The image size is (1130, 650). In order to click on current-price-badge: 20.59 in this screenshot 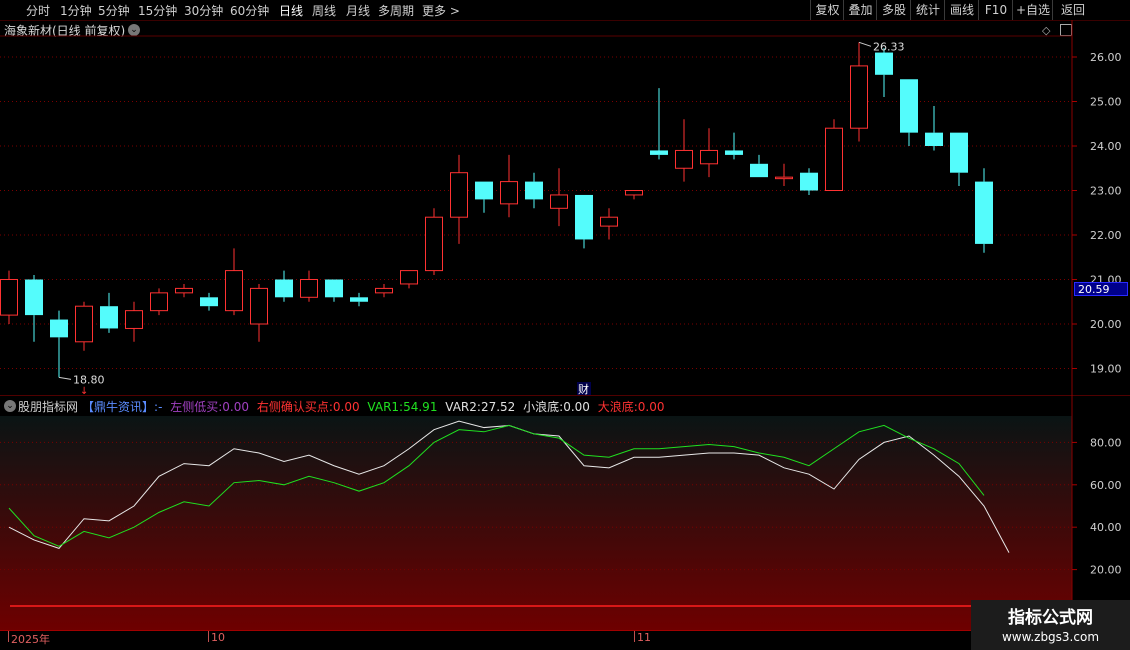, I will do `click(1101, 289)`.